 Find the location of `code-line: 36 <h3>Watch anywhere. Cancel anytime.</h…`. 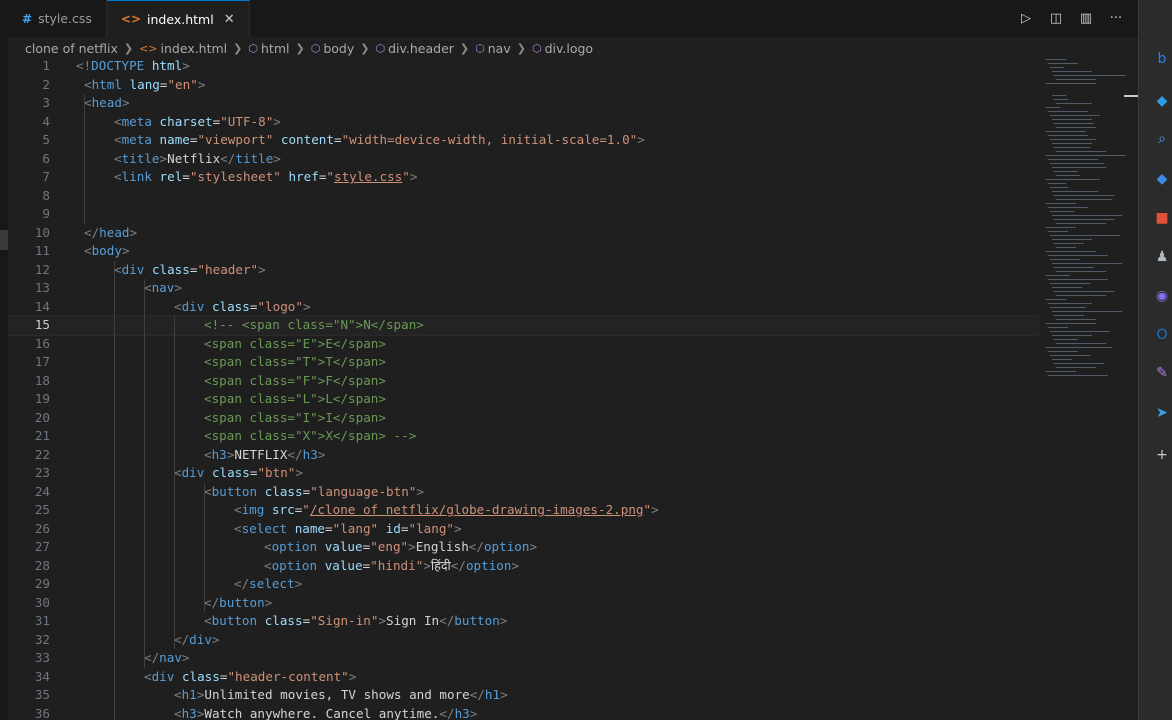

code-line: 36 <h3>Watch anywhere. Cancel anytime.</h… is located at coordinates (523, 712).